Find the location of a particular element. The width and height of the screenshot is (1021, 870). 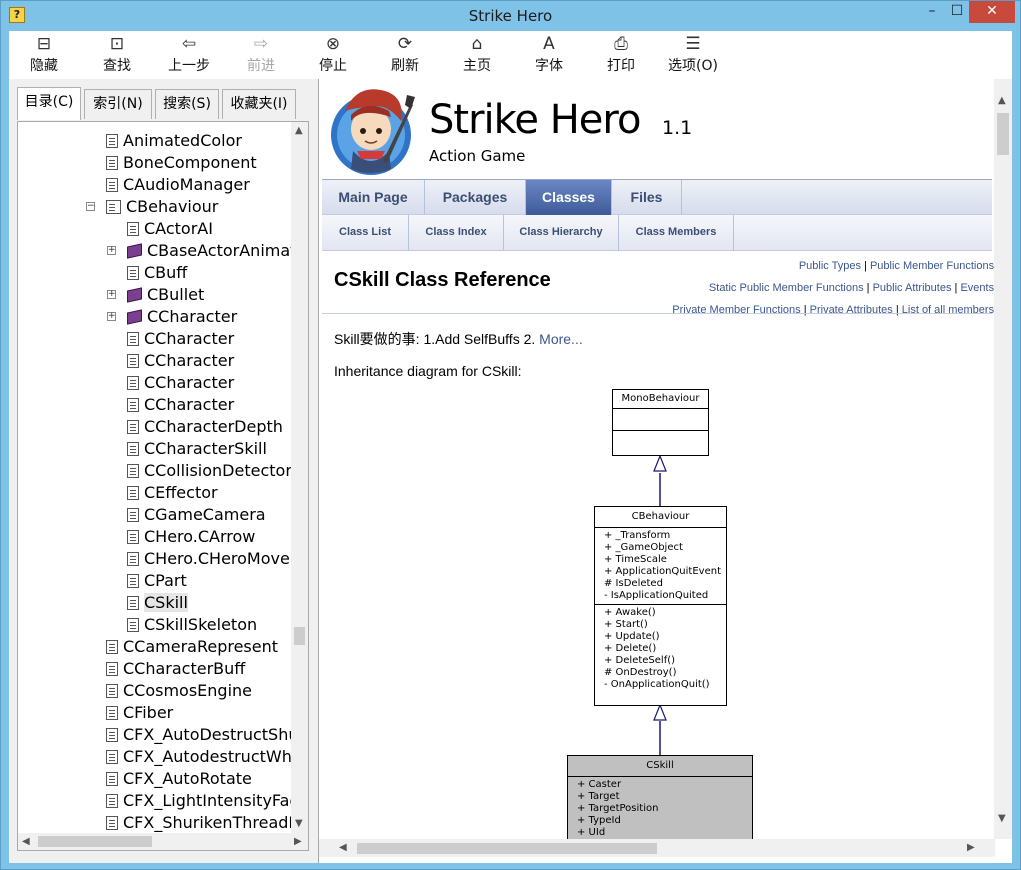

uml-member: # IsDeleted is located at coordinates (633, 583).